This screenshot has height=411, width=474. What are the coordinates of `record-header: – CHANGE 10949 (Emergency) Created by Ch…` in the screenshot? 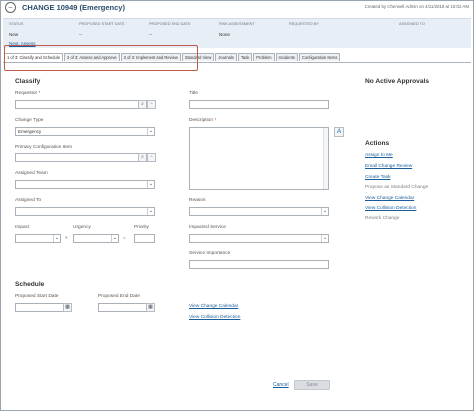 It's located at (237, 7).